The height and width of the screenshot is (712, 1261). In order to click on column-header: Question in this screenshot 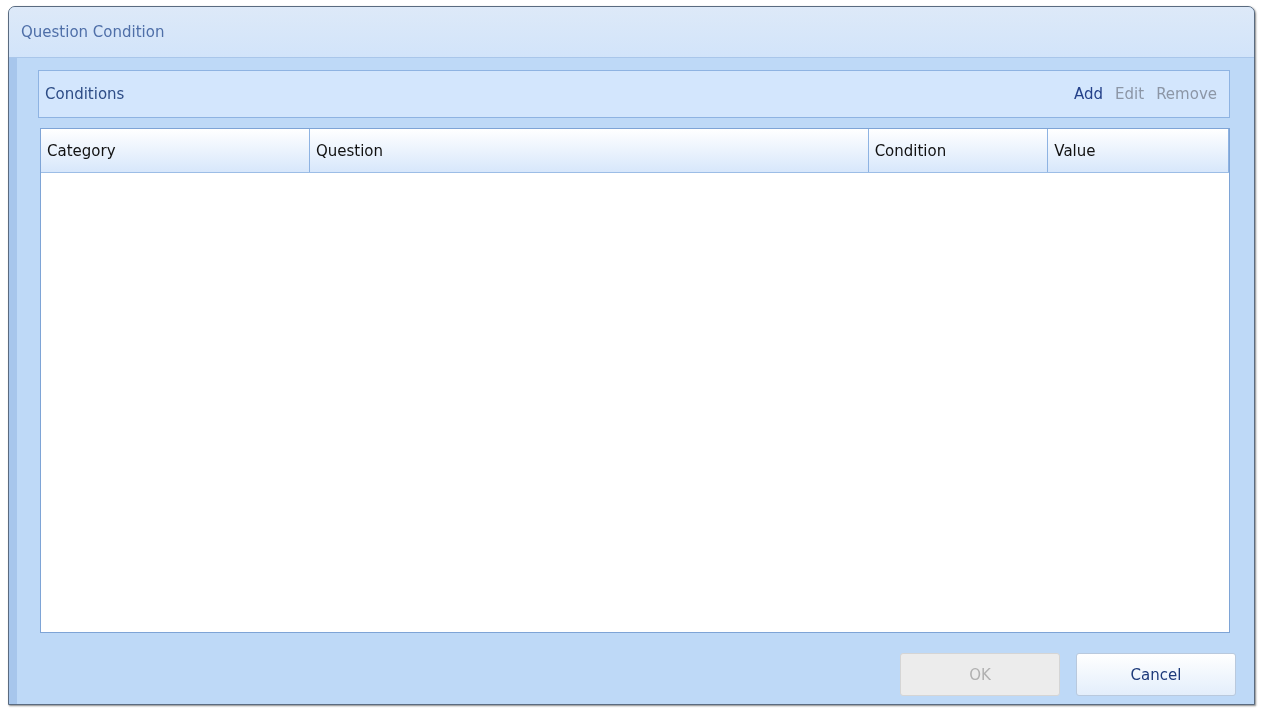, I will do `click(589, 150)`.